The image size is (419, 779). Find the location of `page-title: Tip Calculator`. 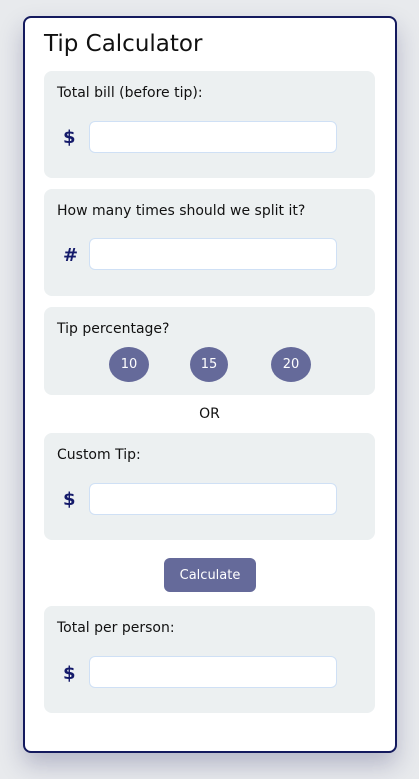

page-title: Tip Calculator is located at coordinates (123, 44).